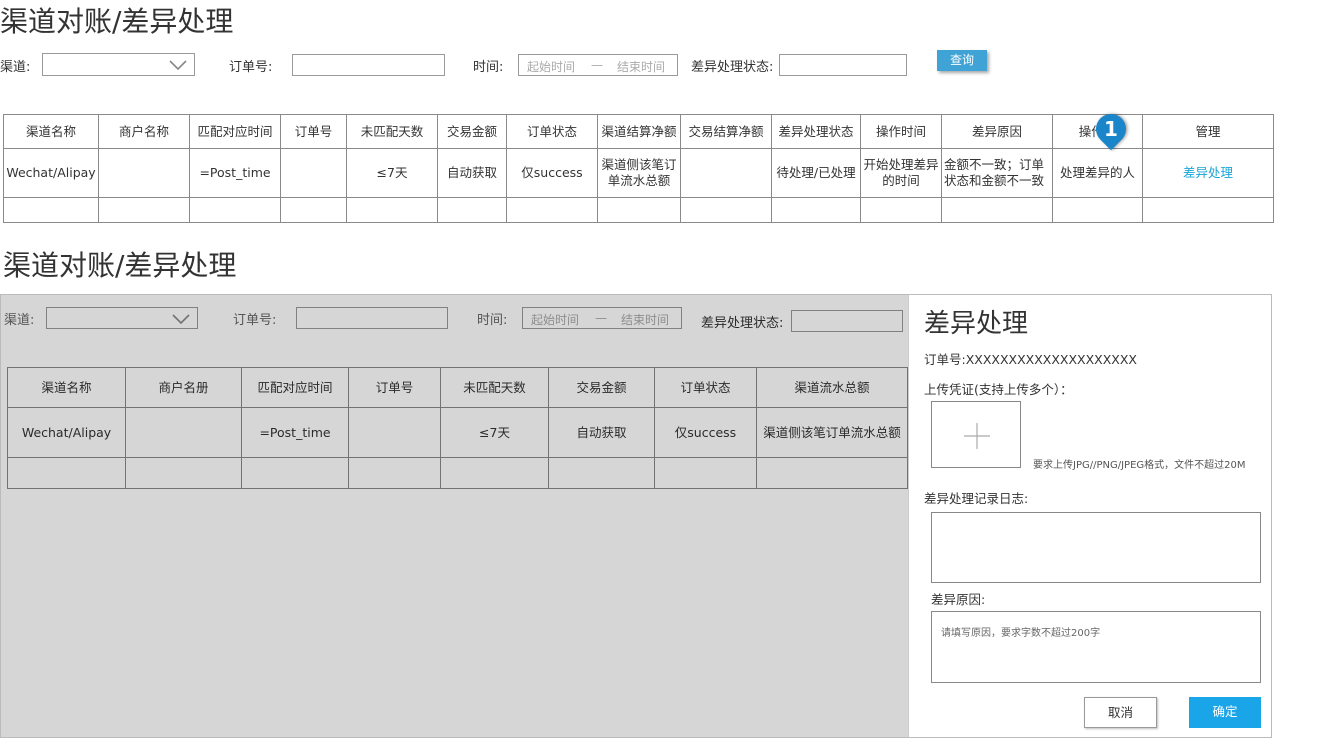 Image resolution: width=1342 pixels, height=738 pixels. Describe the element at coordinates (472, 131) in the screenshot. I see `header-cell: 交易金额` at that location.